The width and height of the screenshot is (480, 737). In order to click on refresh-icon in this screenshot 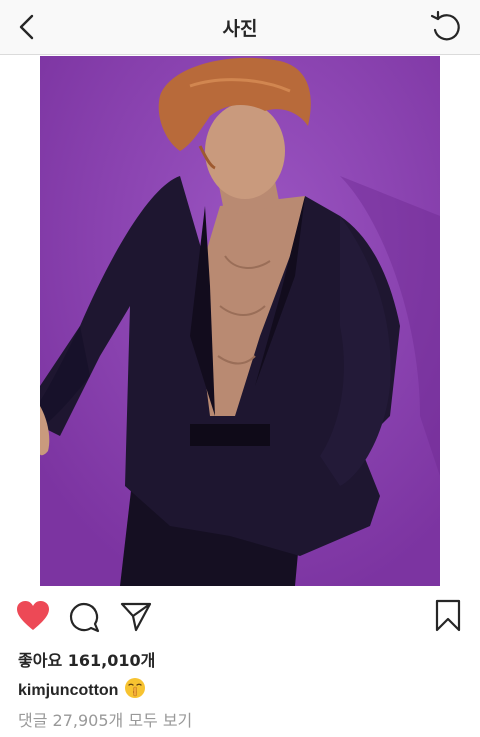, I will do `click(445, 25)`.